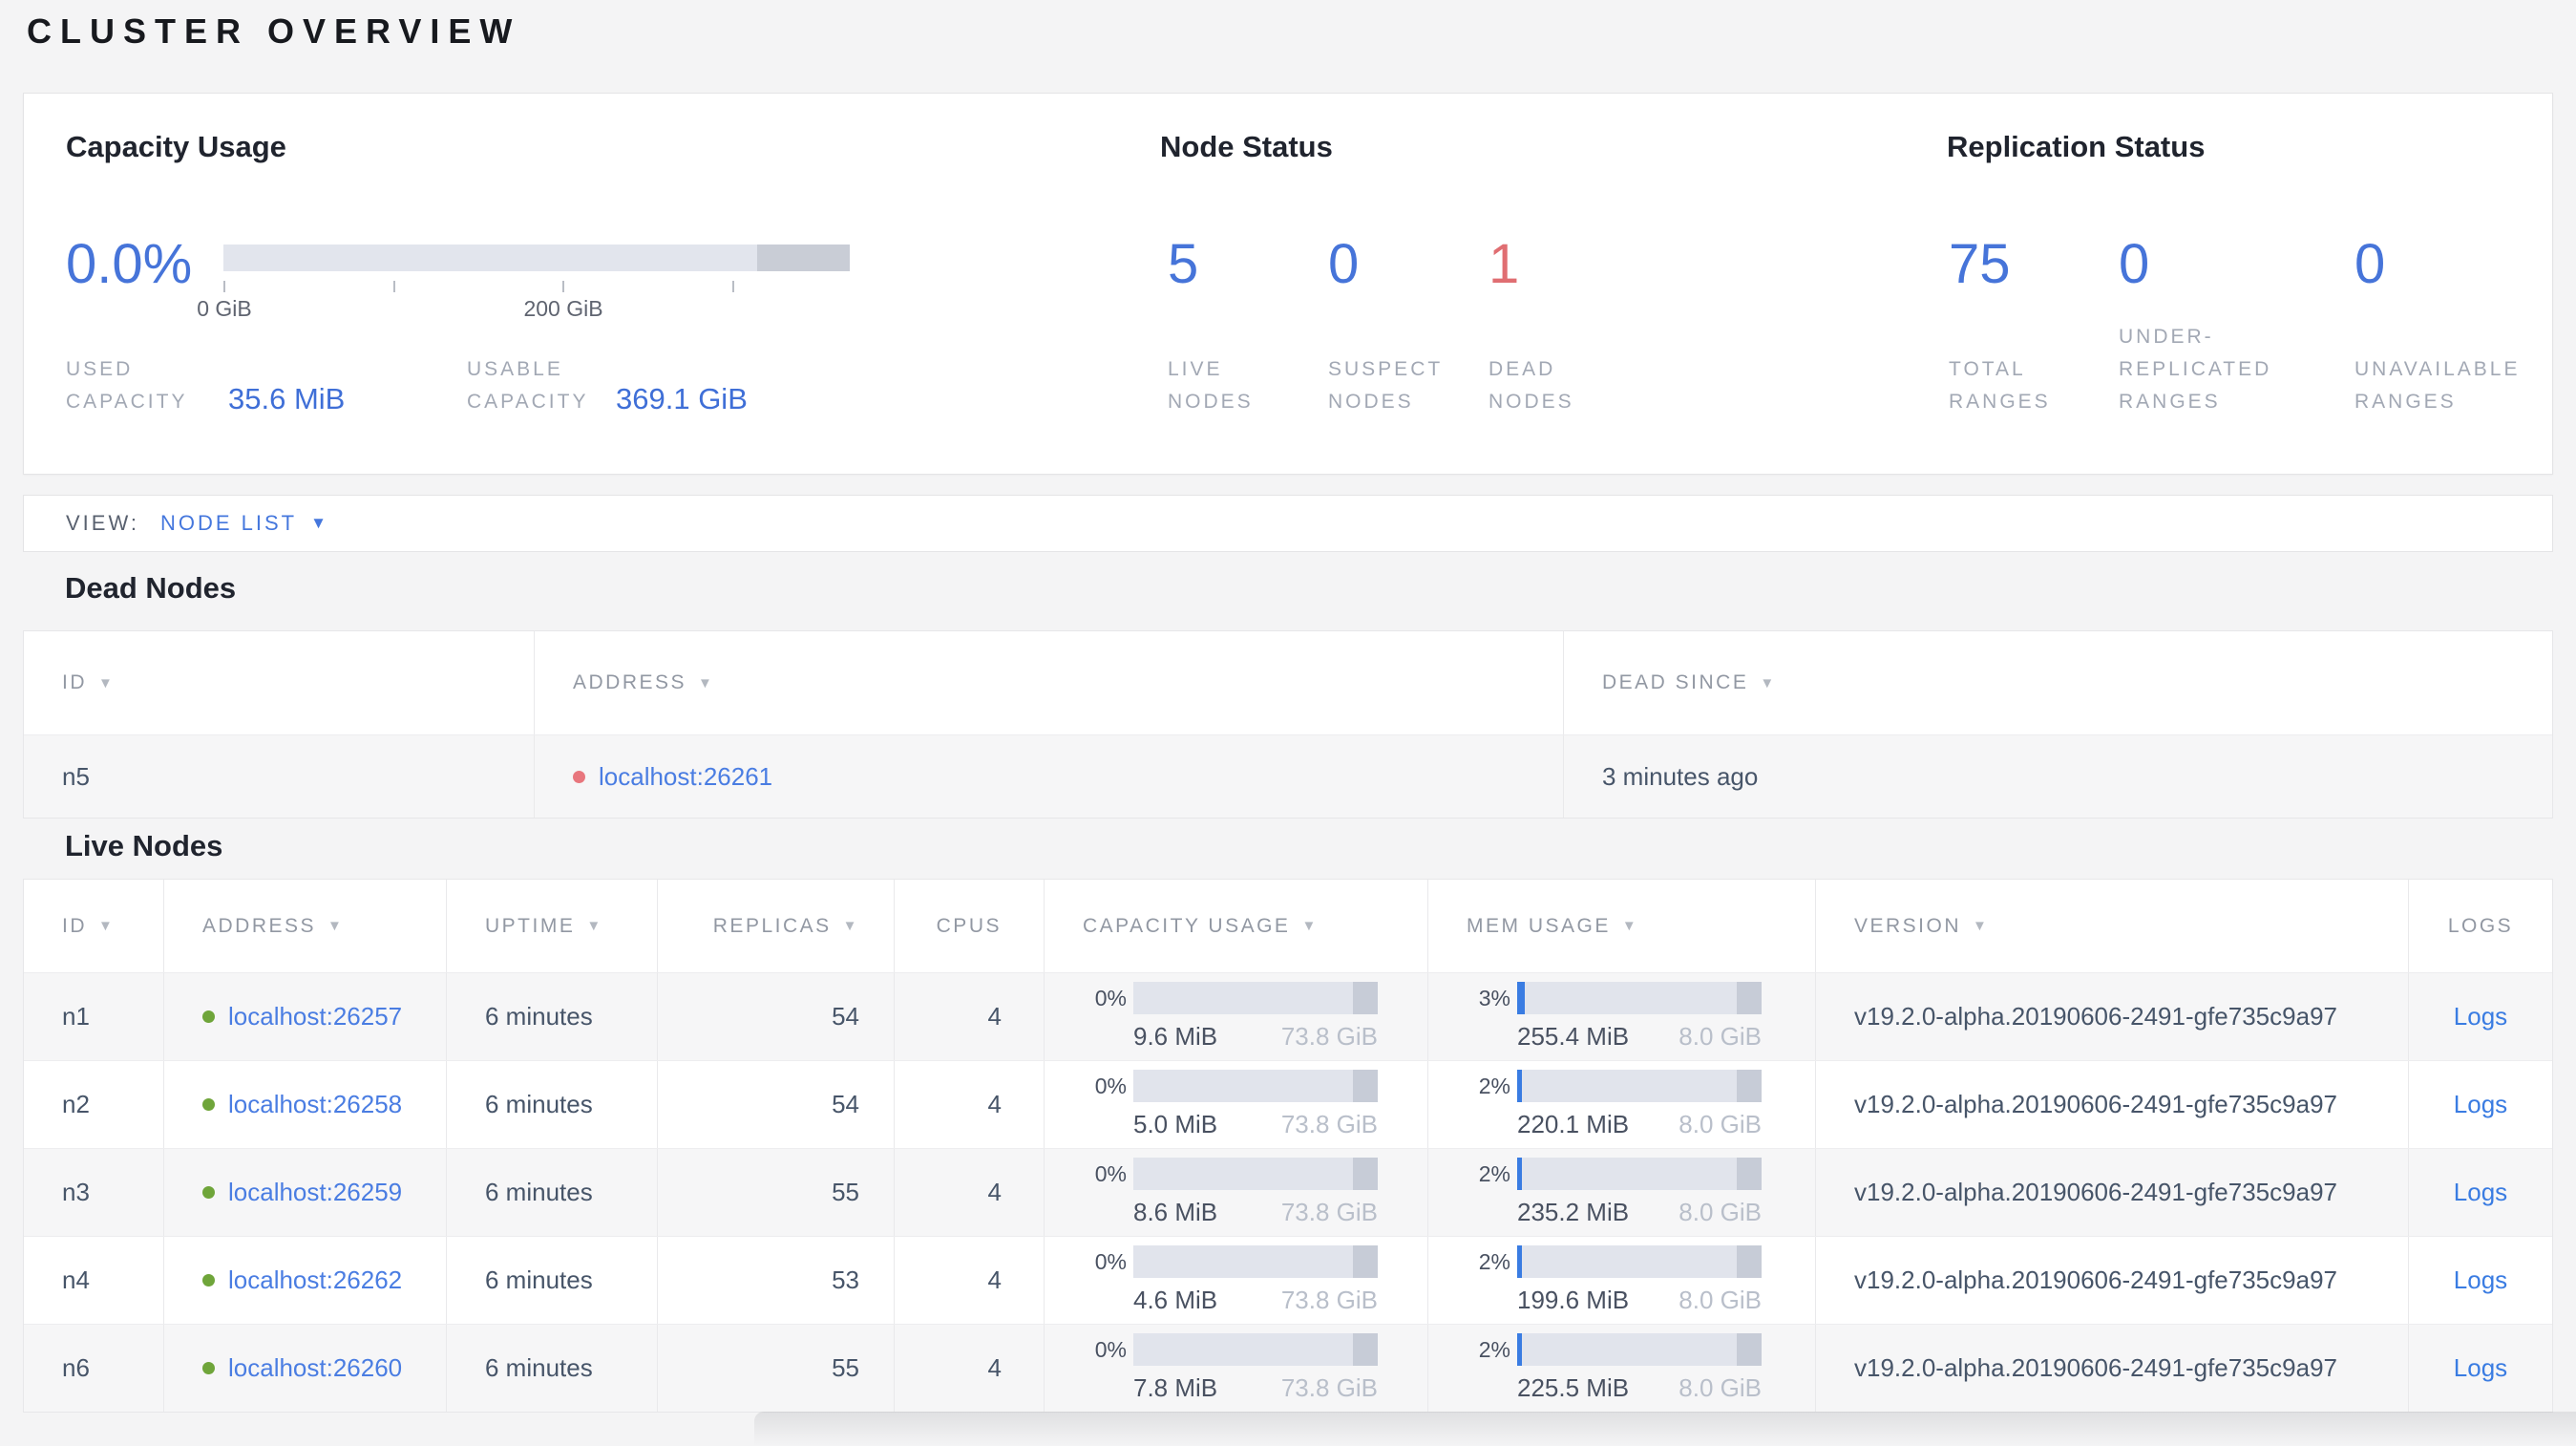 This screenshot has height=1446, width=2576. I want to click on mem-used-value: 235.2 MiB, so click(1573, 1212).